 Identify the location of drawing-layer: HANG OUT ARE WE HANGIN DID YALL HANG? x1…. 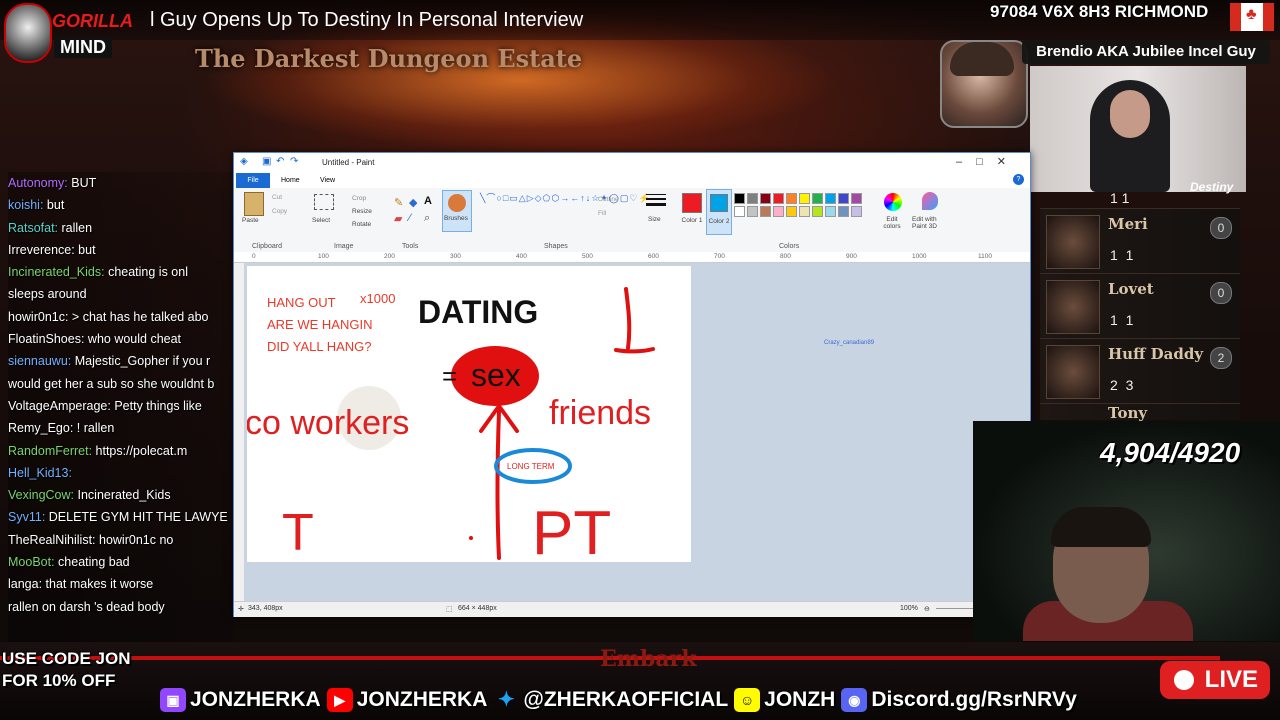
(450, 427).